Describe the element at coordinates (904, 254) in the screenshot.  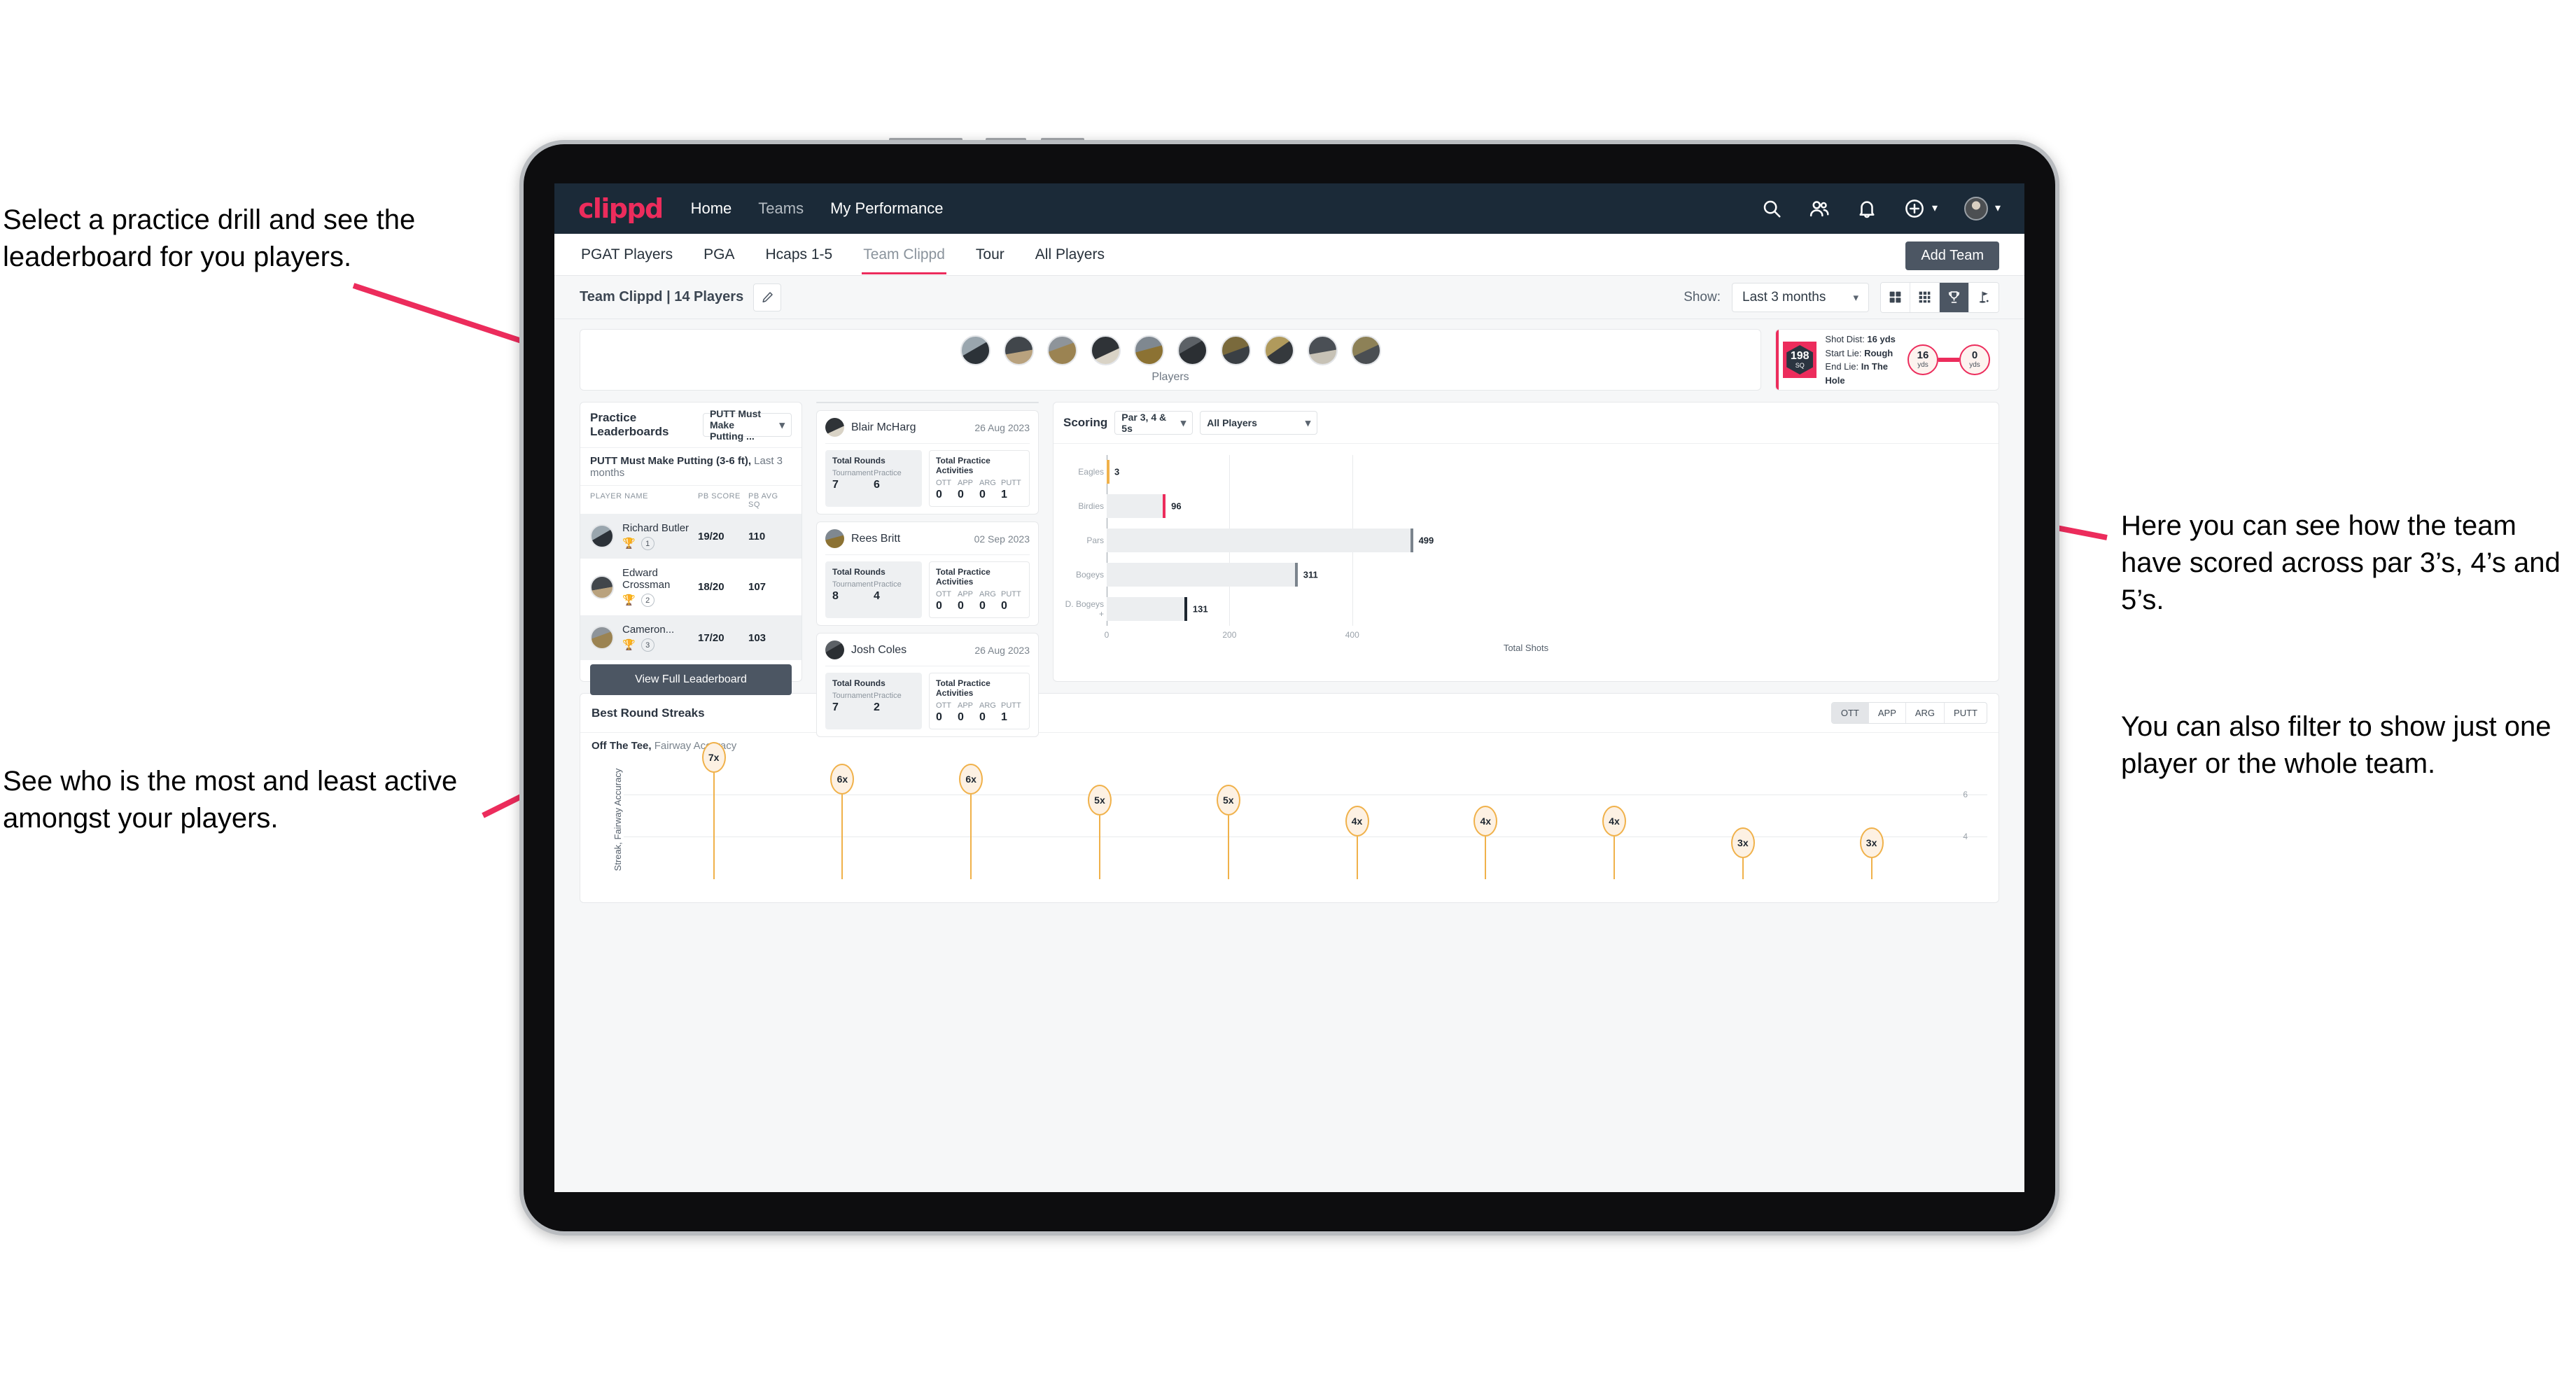
I see `tab-team-clippd: Team Clippd` at that location.